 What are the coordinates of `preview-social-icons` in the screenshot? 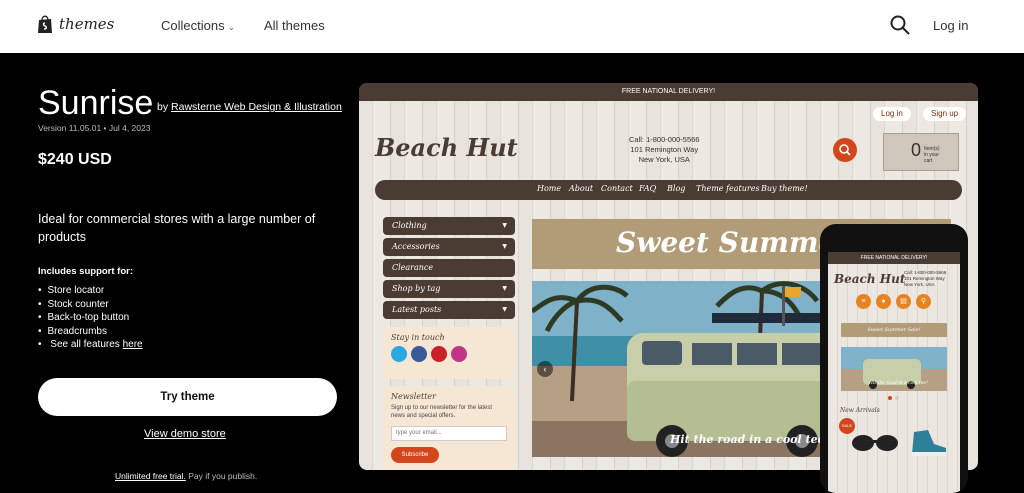 It's located at (449, 354).